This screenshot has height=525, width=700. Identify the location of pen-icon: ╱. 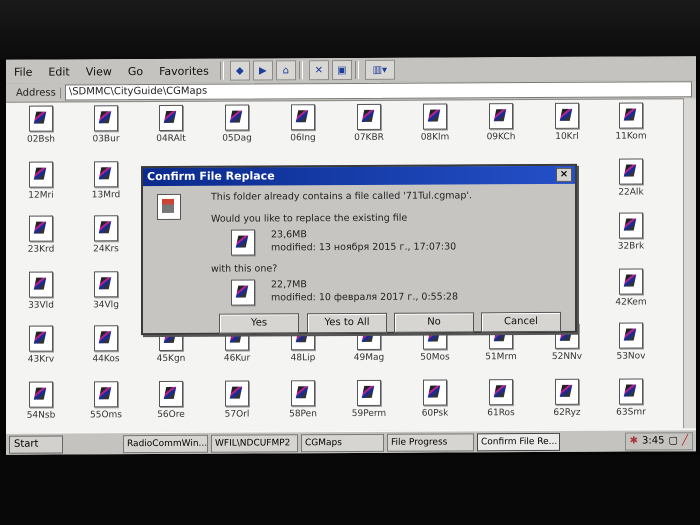
(685, 441).